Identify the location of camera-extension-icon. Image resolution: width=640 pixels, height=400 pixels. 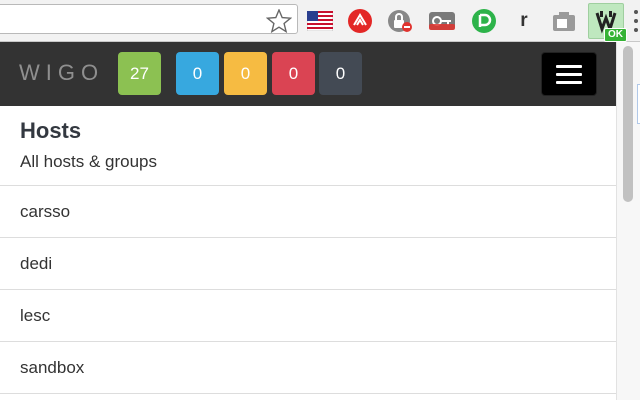
(564, 21).